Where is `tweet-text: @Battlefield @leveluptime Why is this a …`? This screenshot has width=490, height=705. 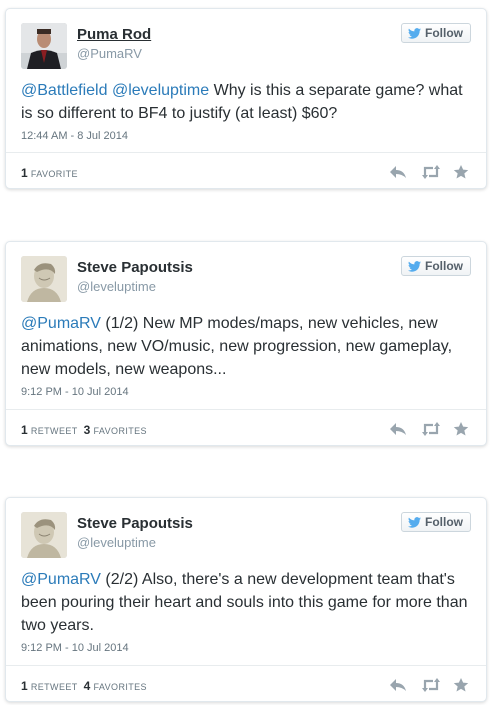 tweet-text: @Battlefield @leveluptime Why is this a … is located at coordinates (246, 102).